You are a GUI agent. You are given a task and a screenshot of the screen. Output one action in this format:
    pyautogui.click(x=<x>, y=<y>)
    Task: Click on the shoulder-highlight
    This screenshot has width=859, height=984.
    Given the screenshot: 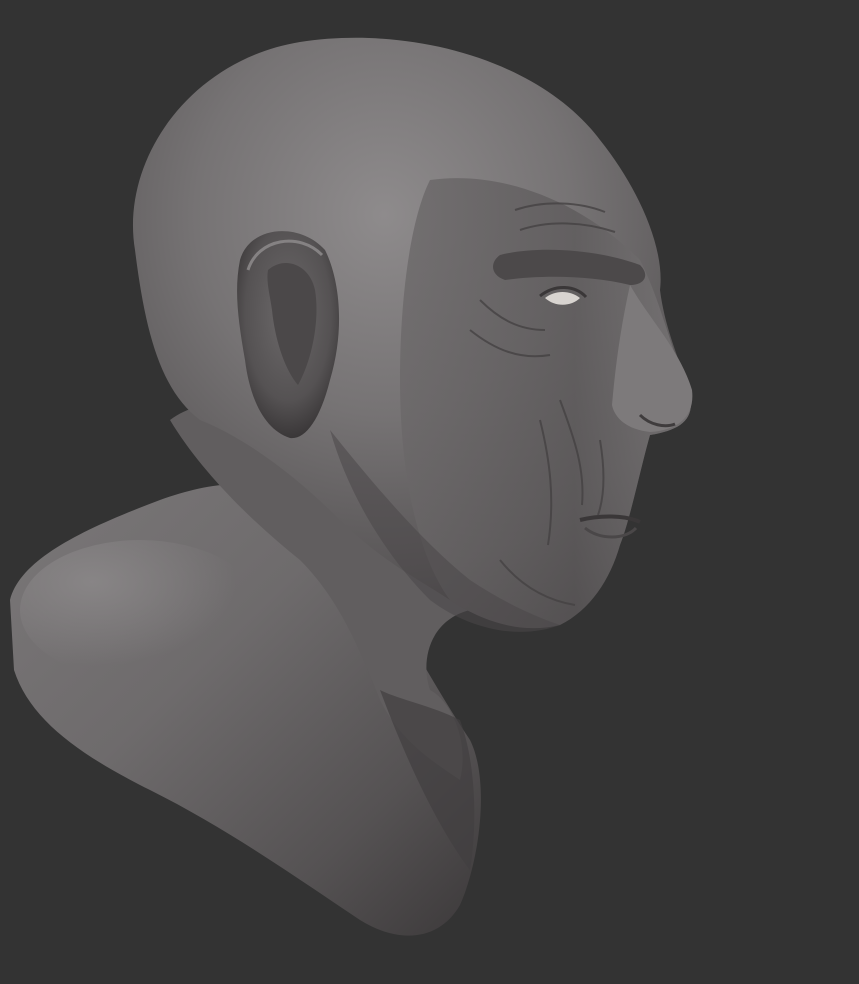 What is the action you would take?
    pyautogui.click(x=140, y=610)
    